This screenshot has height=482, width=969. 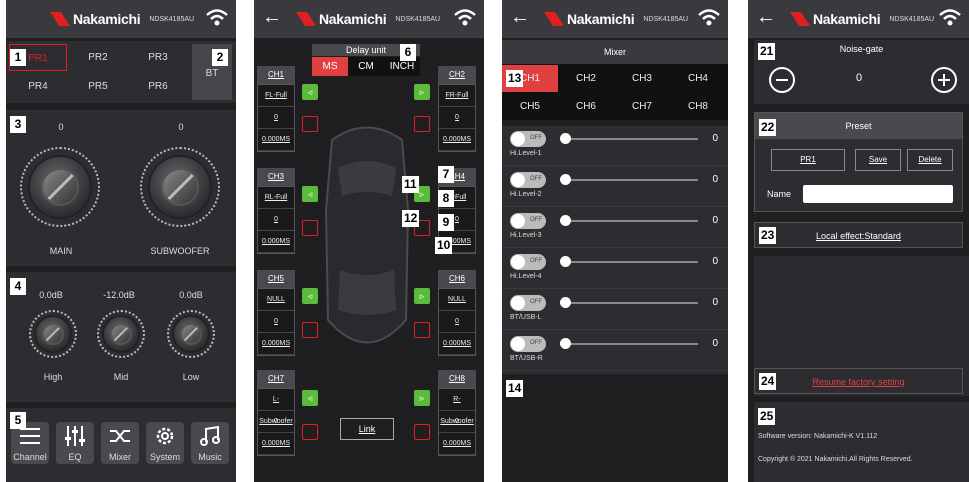 What do you see at coordinates (528, 344) in the screenshot?
I see `btr-toggle: OFF` at bounding box center [528, 344].